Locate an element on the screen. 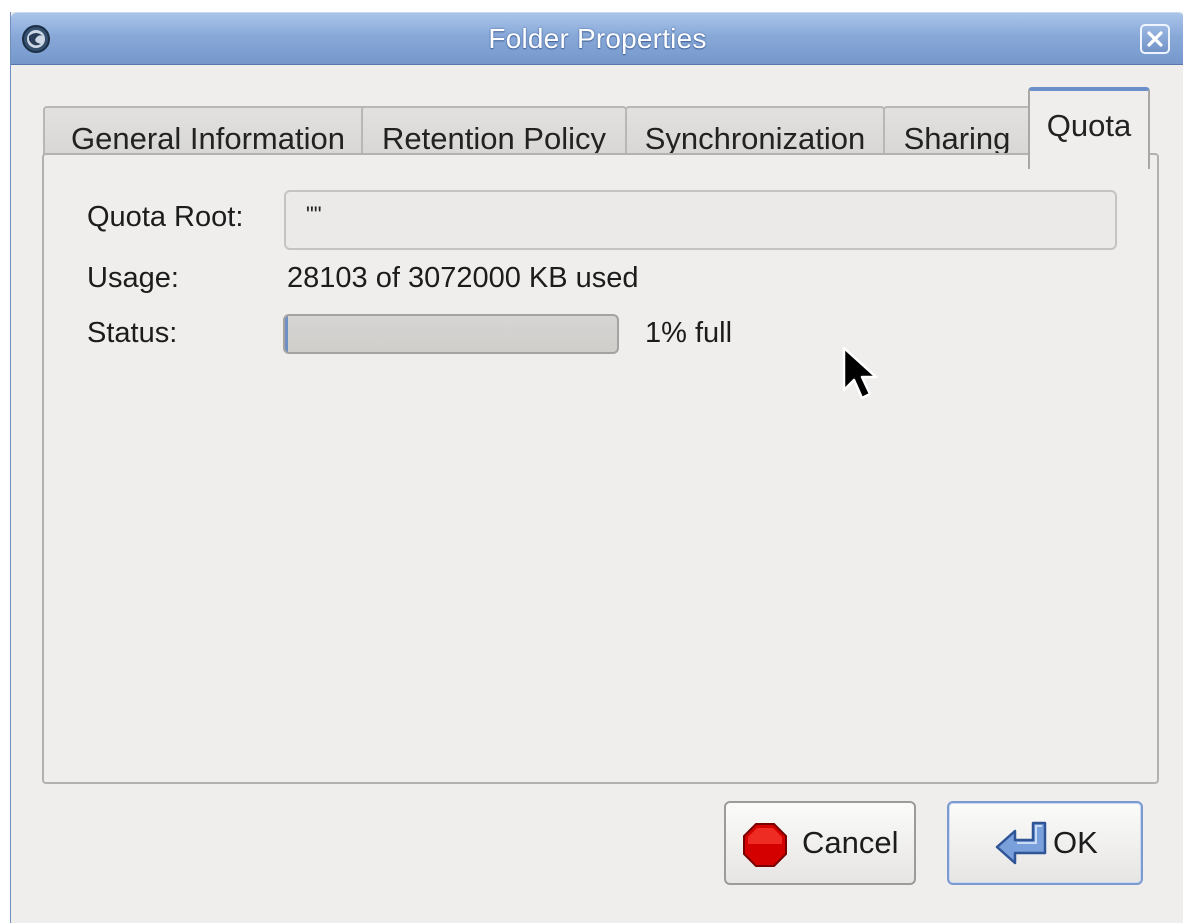 This screenshot has width=1183, height=923. ok-button: OK is located at coordinates (1045, 843).